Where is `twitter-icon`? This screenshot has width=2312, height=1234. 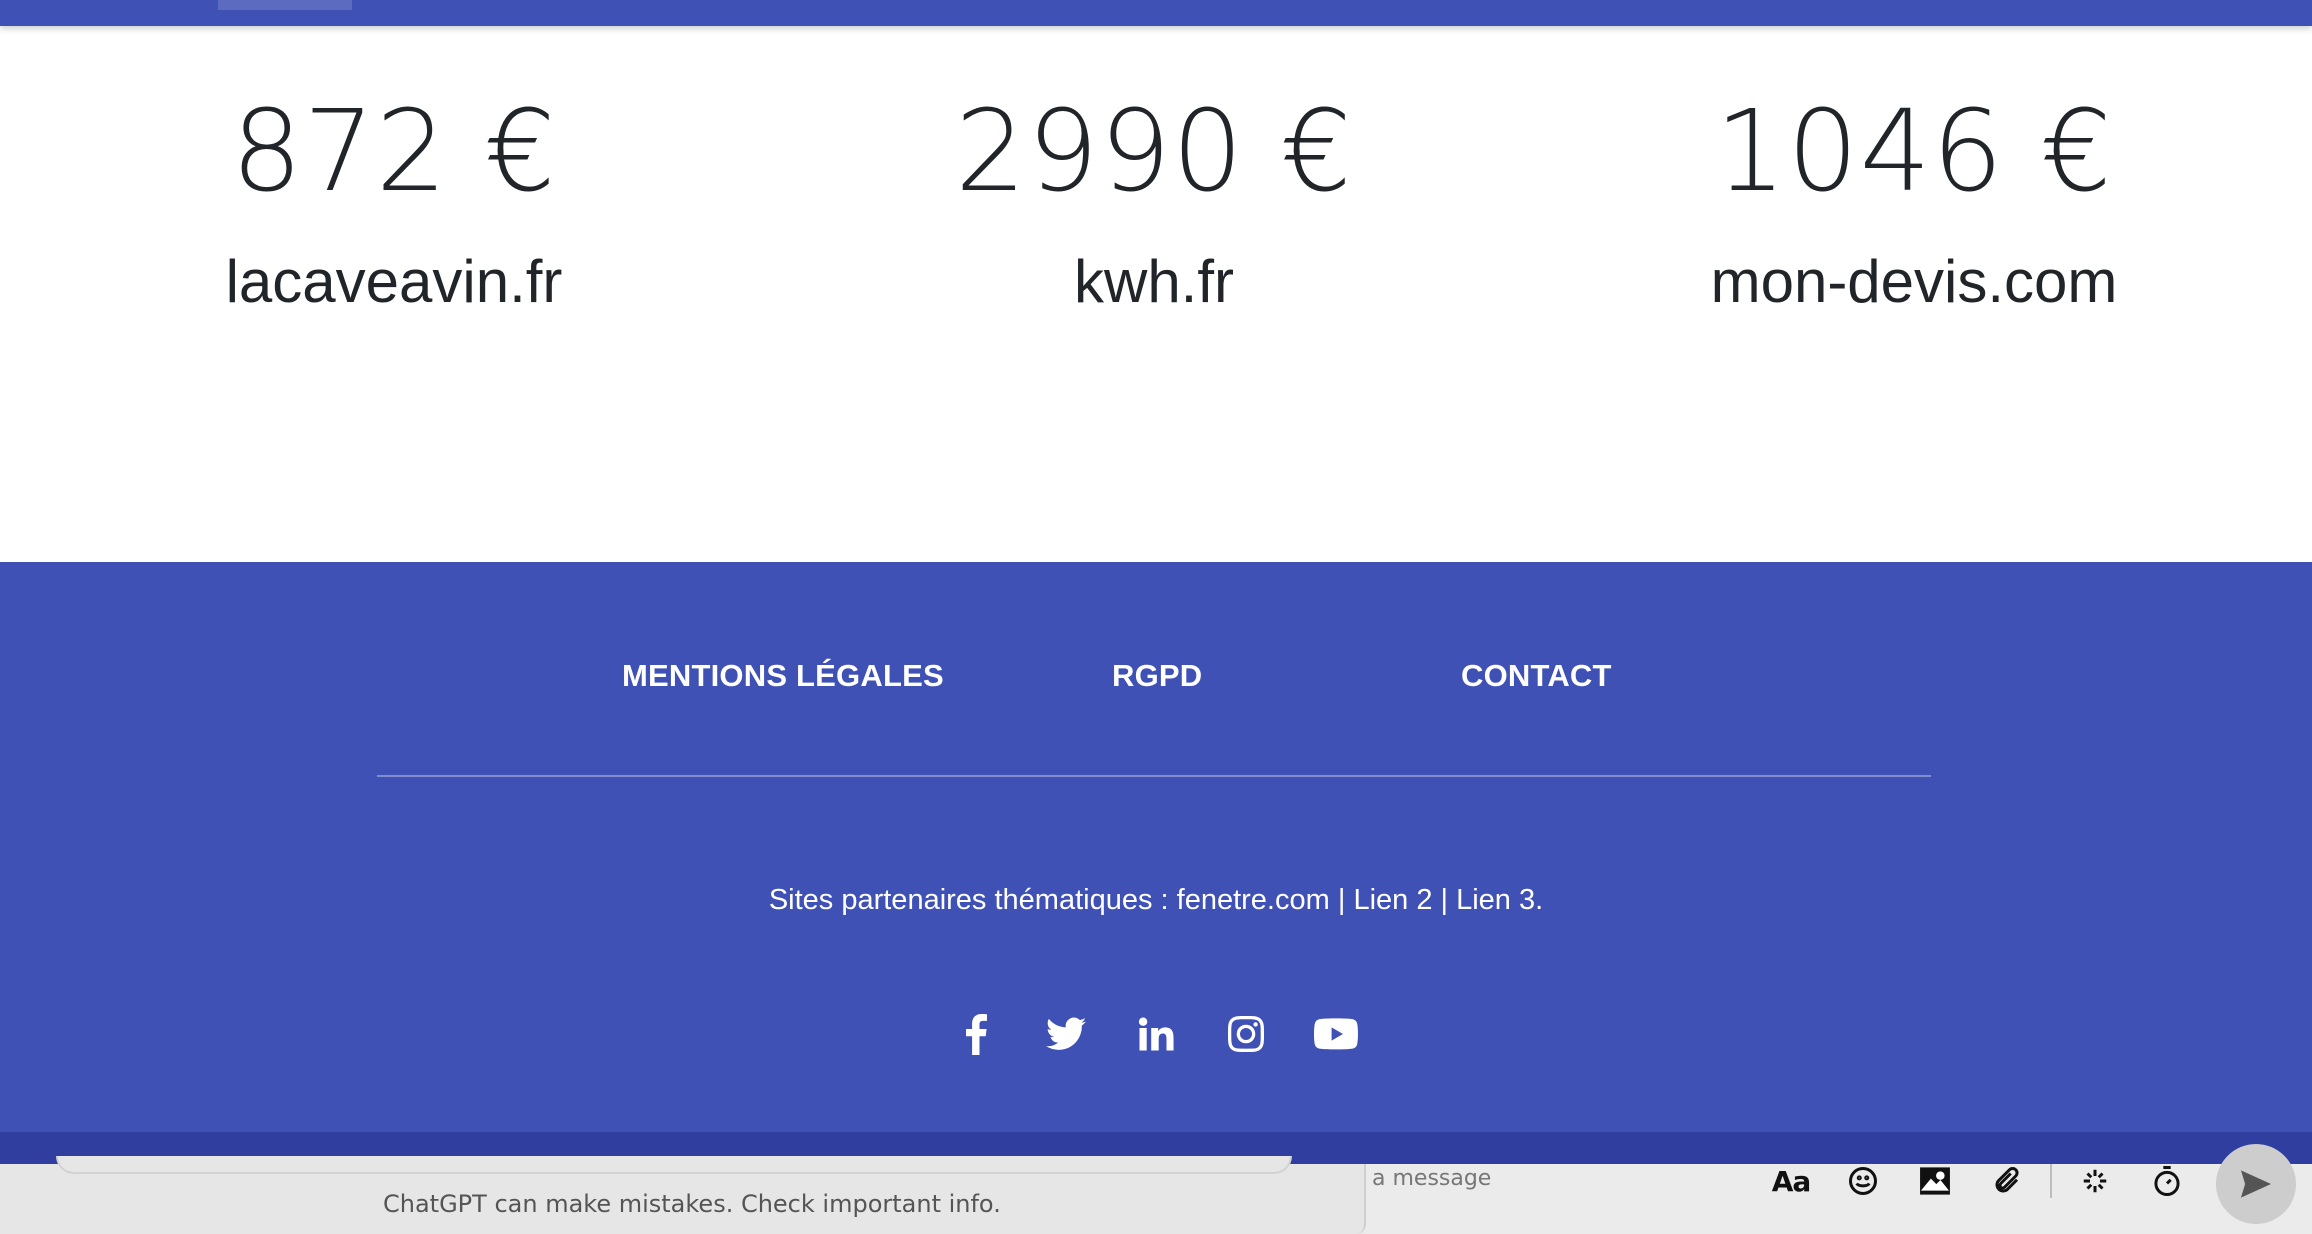
twitter-icon is located at coordinates (1066, 1034).